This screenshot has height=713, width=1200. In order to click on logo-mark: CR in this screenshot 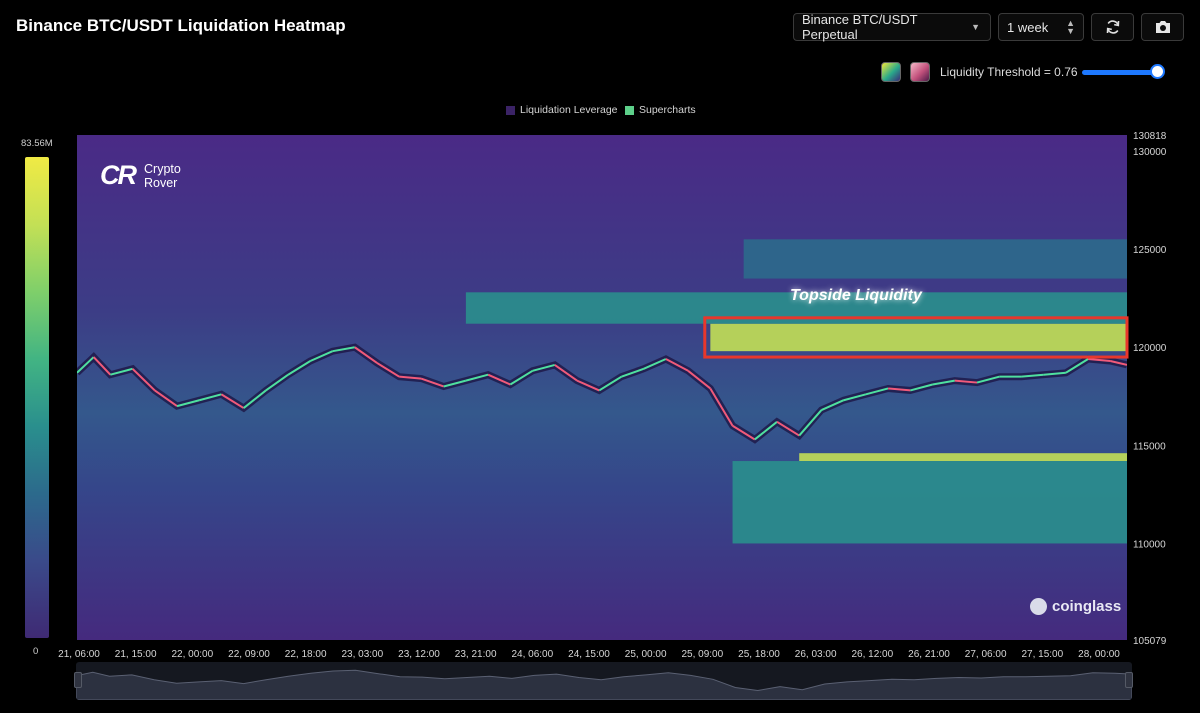, I will do `click(118, 175)`.